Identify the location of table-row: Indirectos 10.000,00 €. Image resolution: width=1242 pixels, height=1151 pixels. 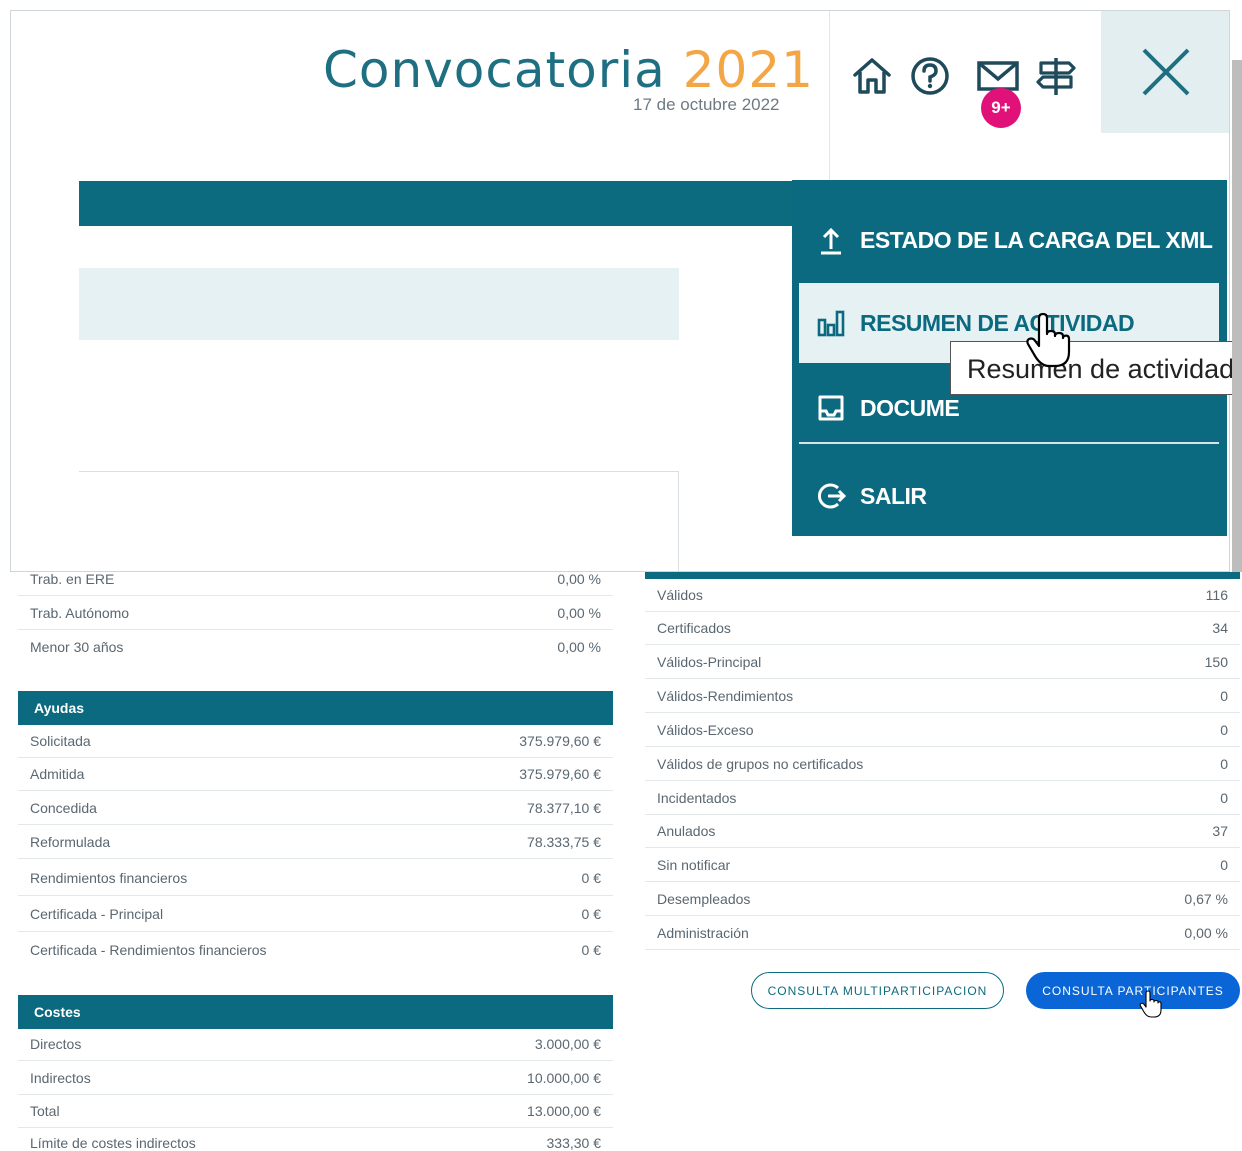
(315, 1078).